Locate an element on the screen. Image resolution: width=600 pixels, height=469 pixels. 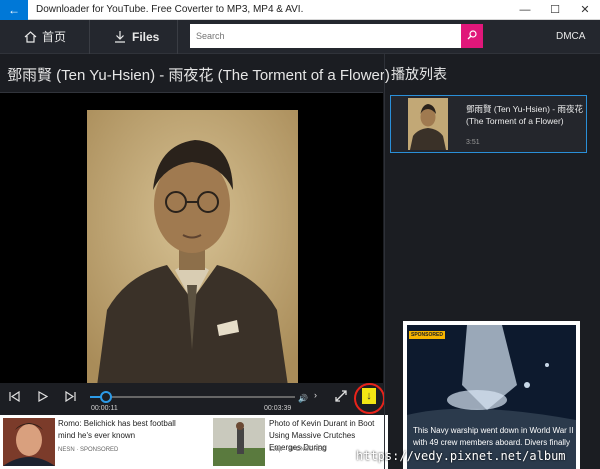
nav-files-label: Files is located at coordinates (146, 37).